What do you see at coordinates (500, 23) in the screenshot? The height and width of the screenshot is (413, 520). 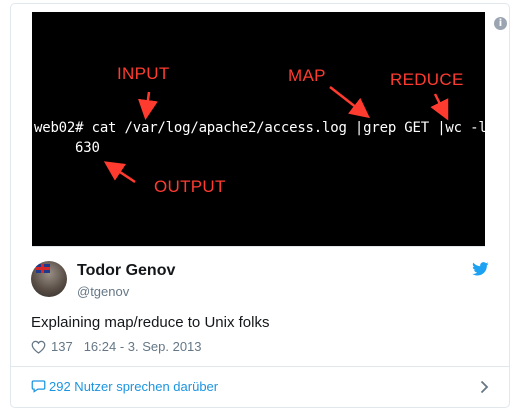 I see `info-icon: i` at bounding box center [500, 23].